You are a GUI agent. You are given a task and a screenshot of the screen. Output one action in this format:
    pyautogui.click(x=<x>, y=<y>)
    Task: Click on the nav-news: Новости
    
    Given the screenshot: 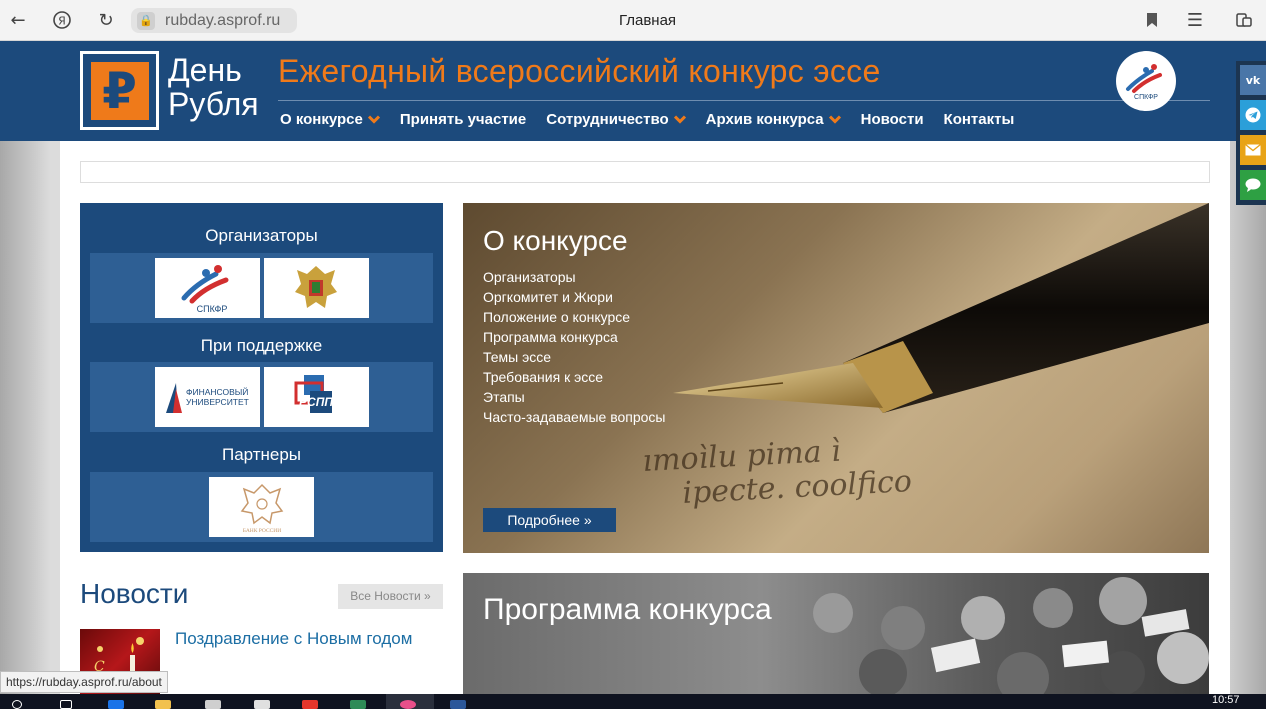 What is the action you would take?
    pyautogui.click(x=892, y=119)
    